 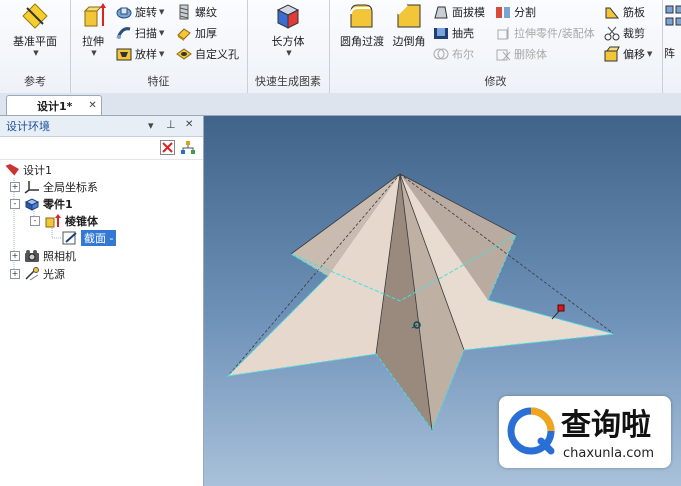 I want to click on pyramid-feature-icon, so click(x=53, y=221).